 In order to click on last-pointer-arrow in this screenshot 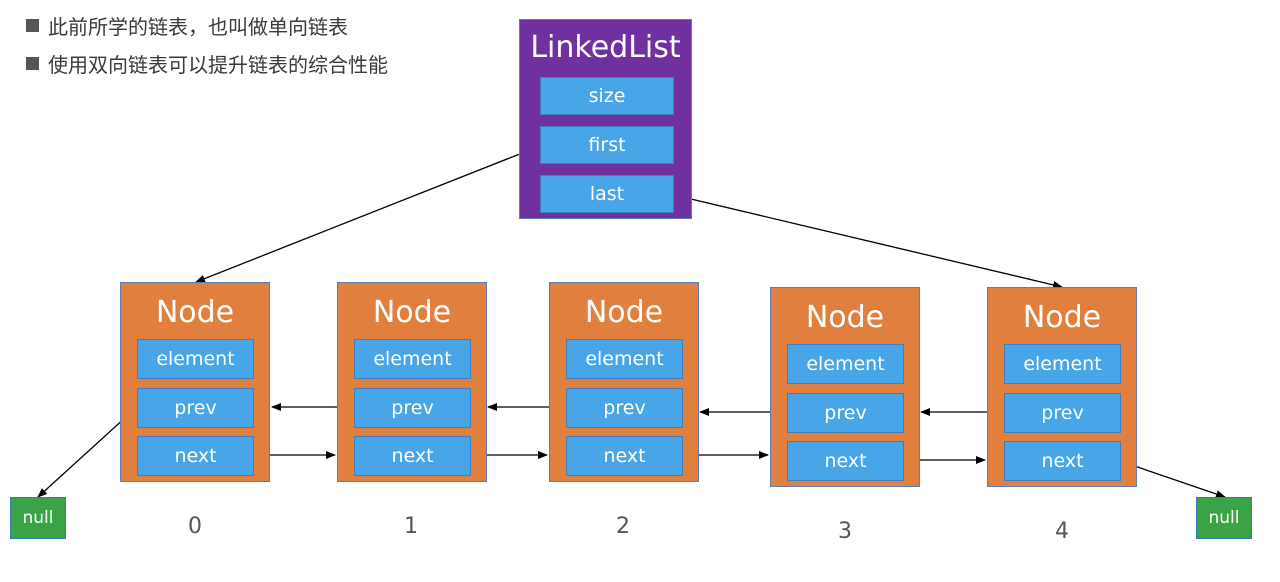, I will do `click(868, 241)`.